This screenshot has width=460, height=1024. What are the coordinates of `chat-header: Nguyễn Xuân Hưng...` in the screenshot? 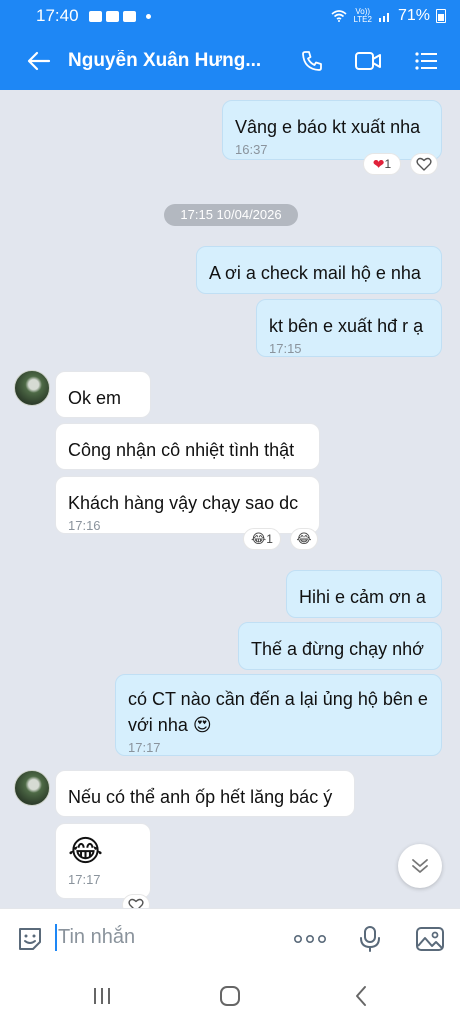 It's located at (230, 61).